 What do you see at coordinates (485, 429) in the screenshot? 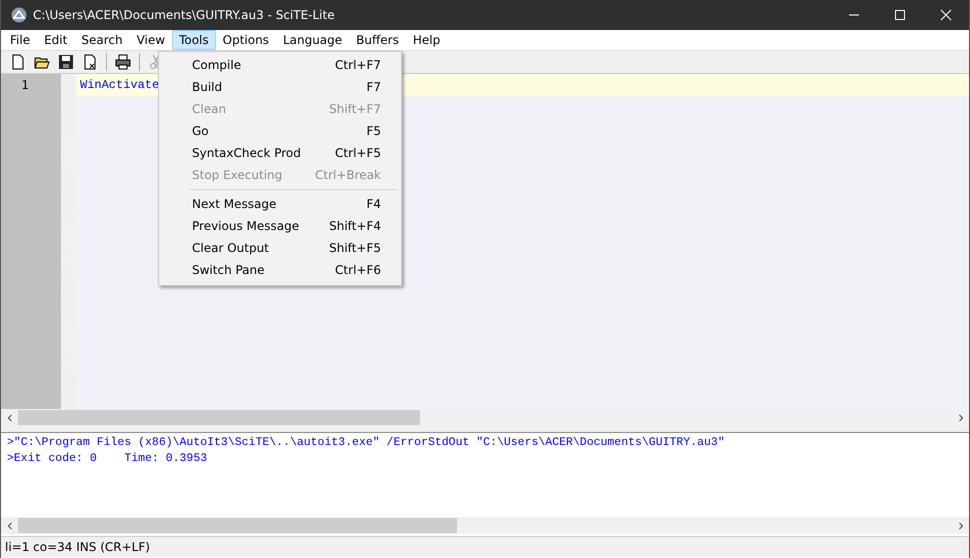
I see `pane-splitter` at bounding box center [485, 429].